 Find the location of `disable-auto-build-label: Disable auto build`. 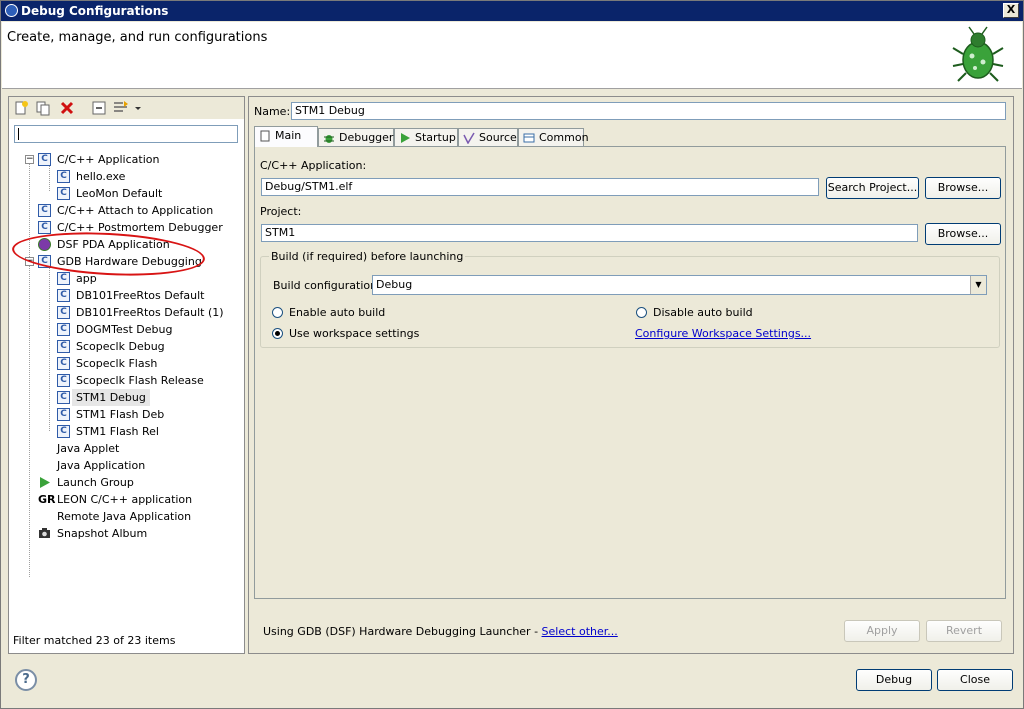

disable-auto-build-label: Disable auto build is located at coordinates (703, 312).